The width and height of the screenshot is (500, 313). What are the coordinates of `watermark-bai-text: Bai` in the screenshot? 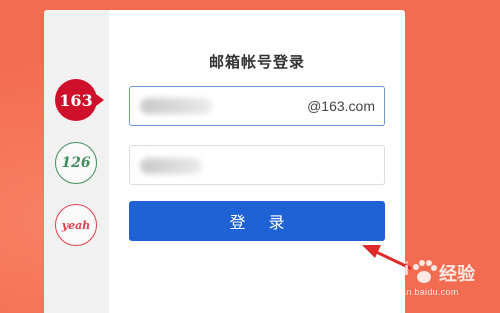 It's located at (395, 269).